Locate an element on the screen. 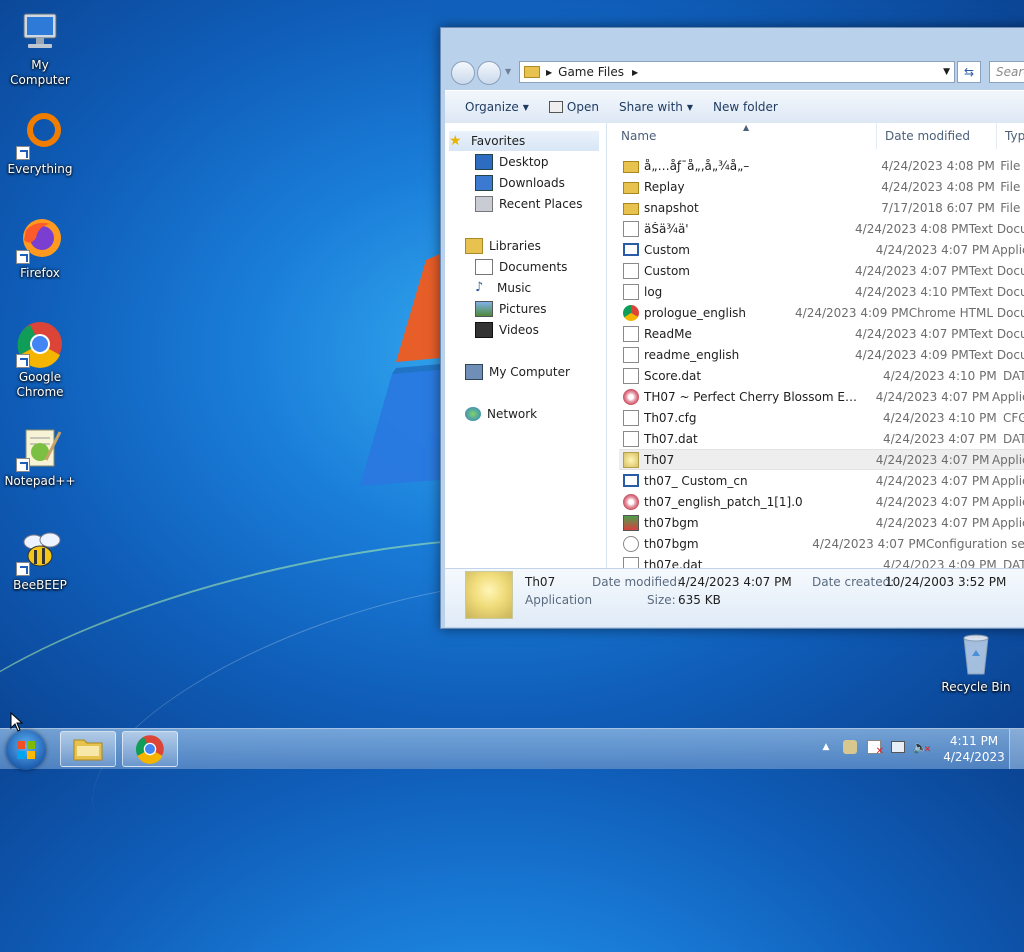 The height and width of the screenshot is (952, 1024). details-size-label: Size: is located at coordinates (661, 600).